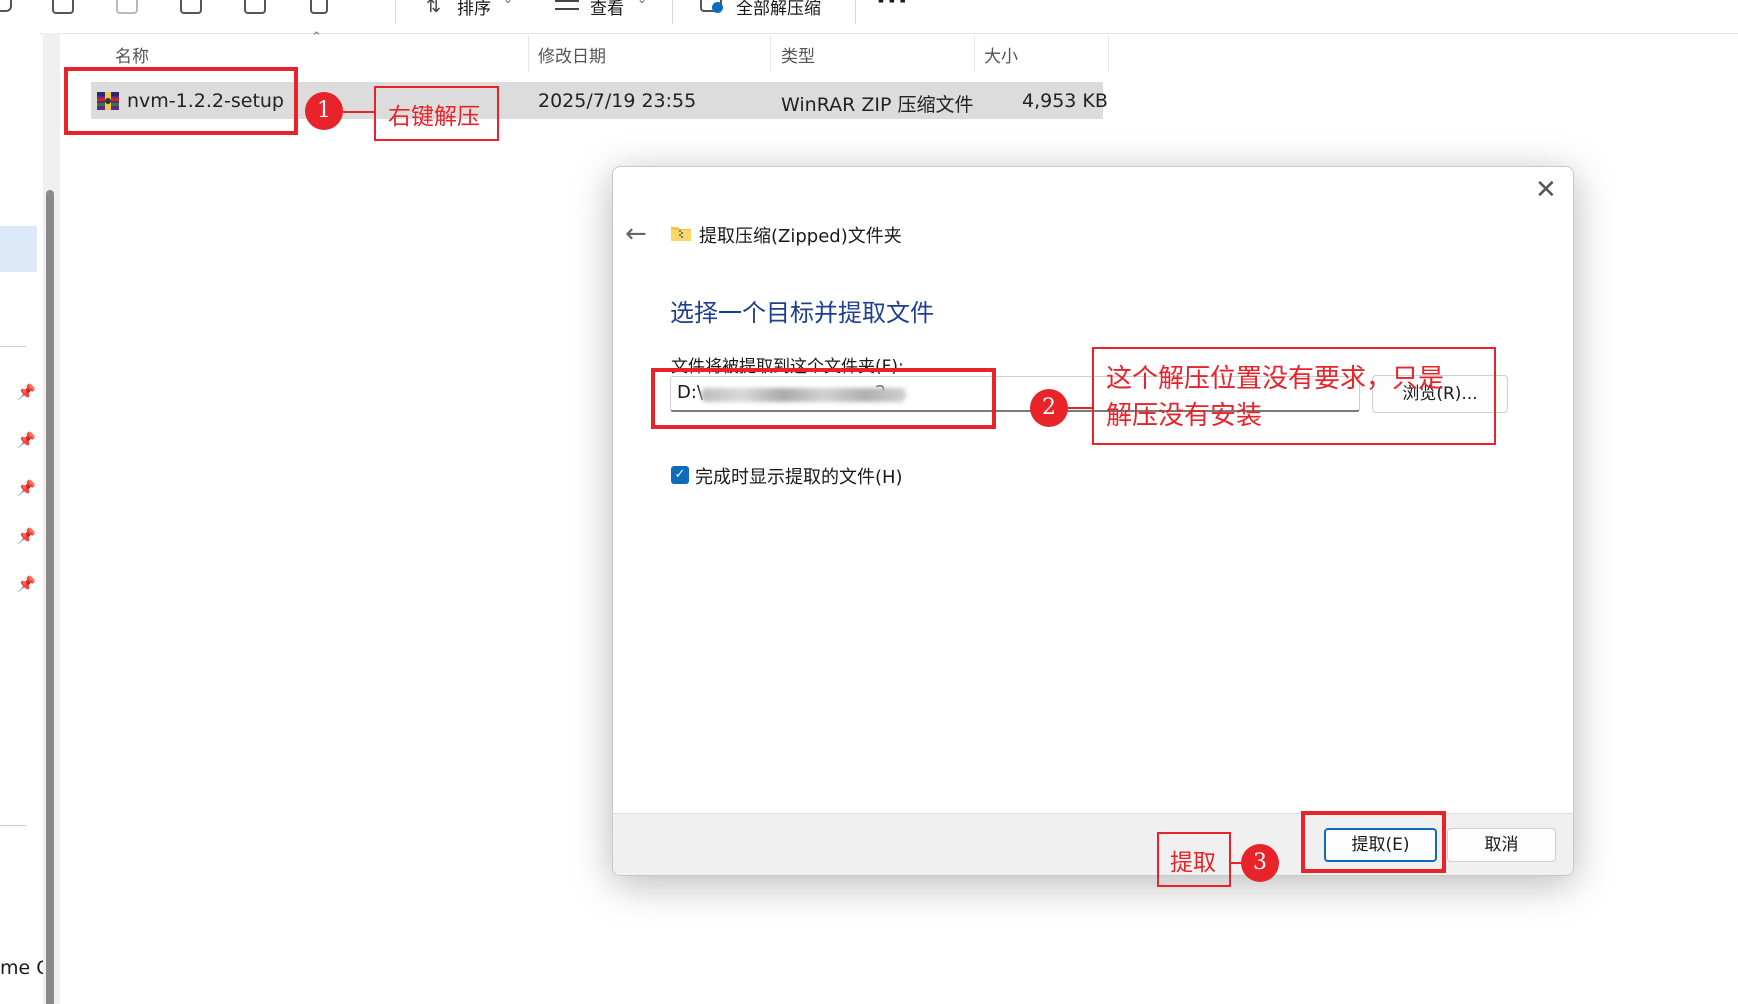 The image size is (1738, 1004). What do you see at coordinates (823, 398) in the screenshot?
I see `annotation-2-highlight` at bounding box center [823, 398].